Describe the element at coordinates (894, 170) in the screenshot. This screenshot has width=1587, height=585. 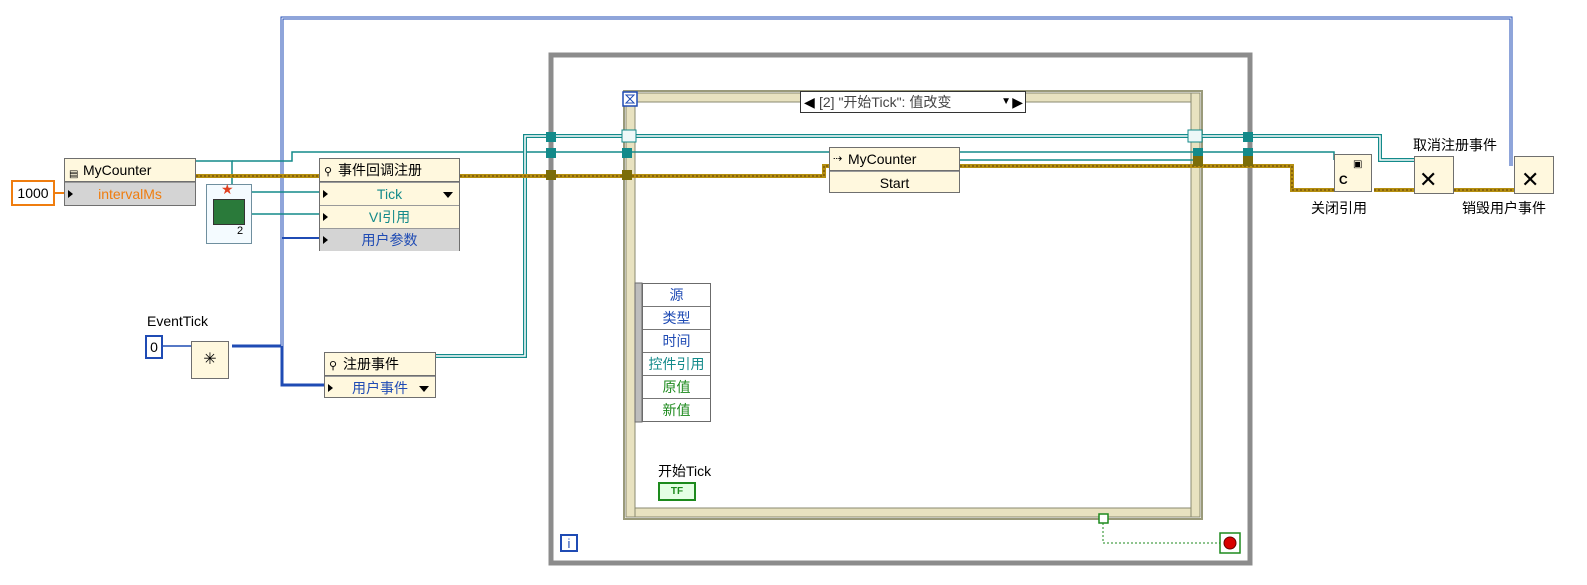
I see `invoke-node: ⇢ MyCounter Start` at that location.